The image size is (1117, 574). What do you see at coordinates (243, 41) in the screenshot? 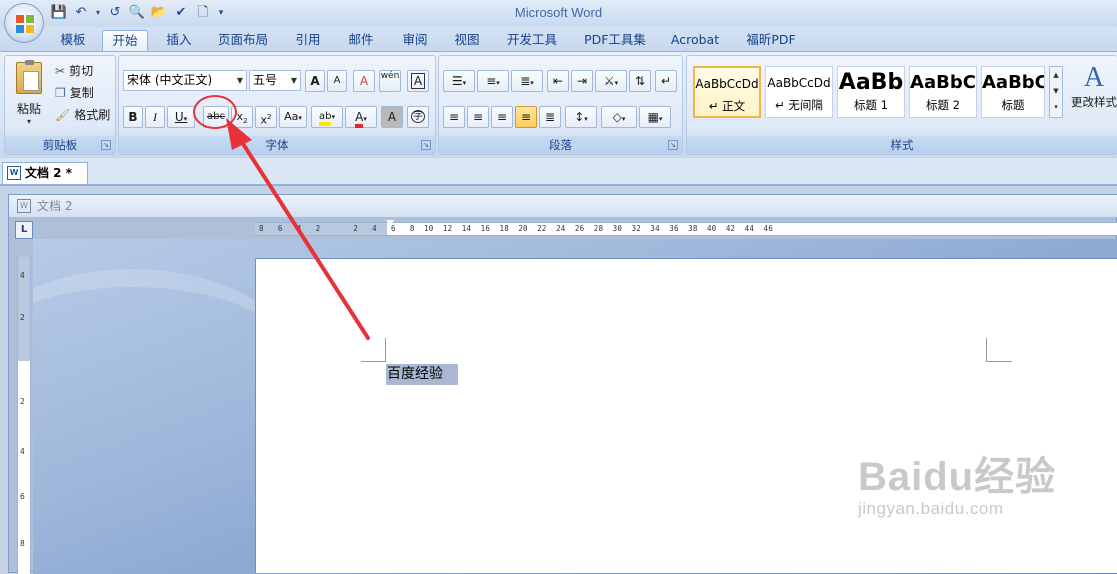
I see `tab-page-layout: 页面布局` at bounding box center [243, 41].